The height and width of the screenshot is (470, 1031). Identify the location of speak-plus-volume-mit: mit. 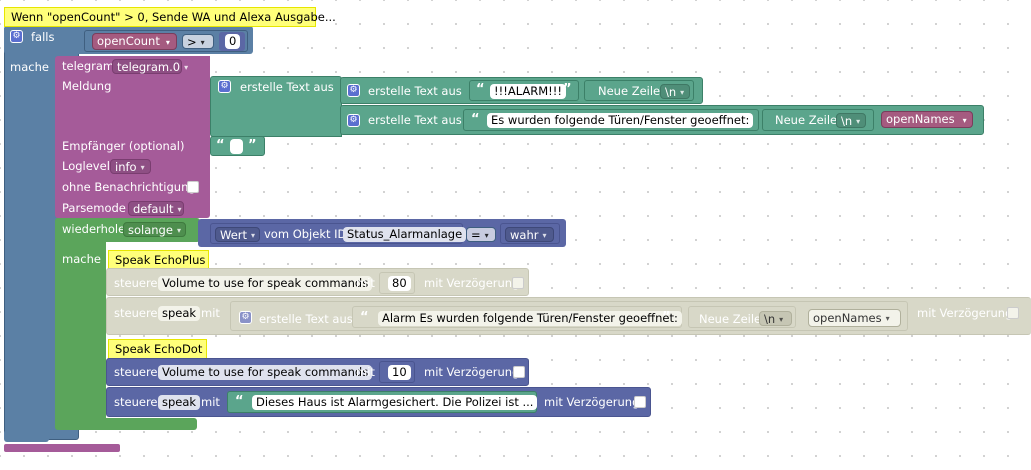
(365, 283).